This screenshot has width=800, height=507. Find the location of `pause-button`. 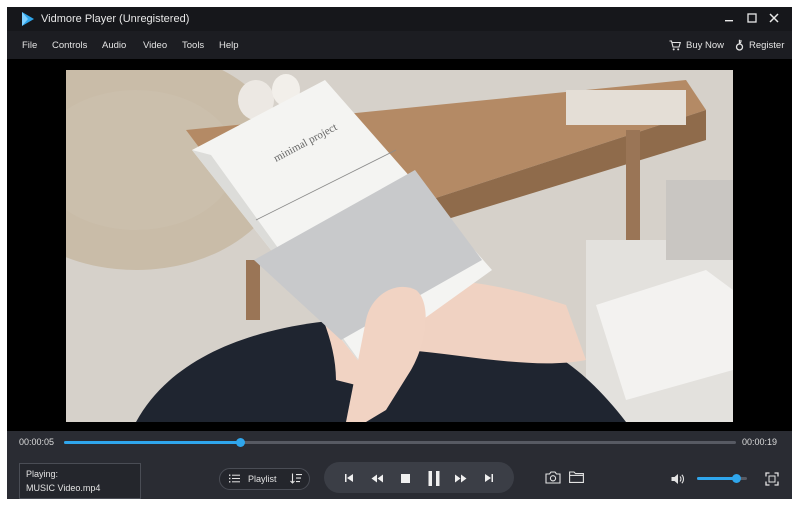

pause-button is located at coordinates (434, 478).